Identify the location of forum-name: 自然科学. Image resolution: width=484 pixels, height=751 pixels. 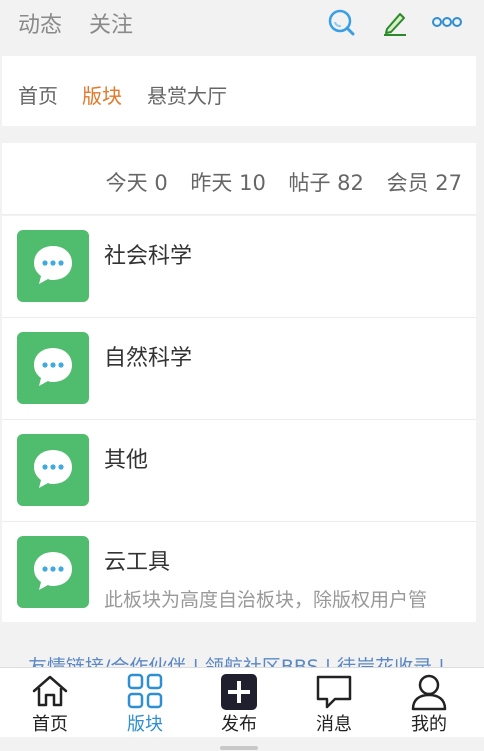
(148, 358).